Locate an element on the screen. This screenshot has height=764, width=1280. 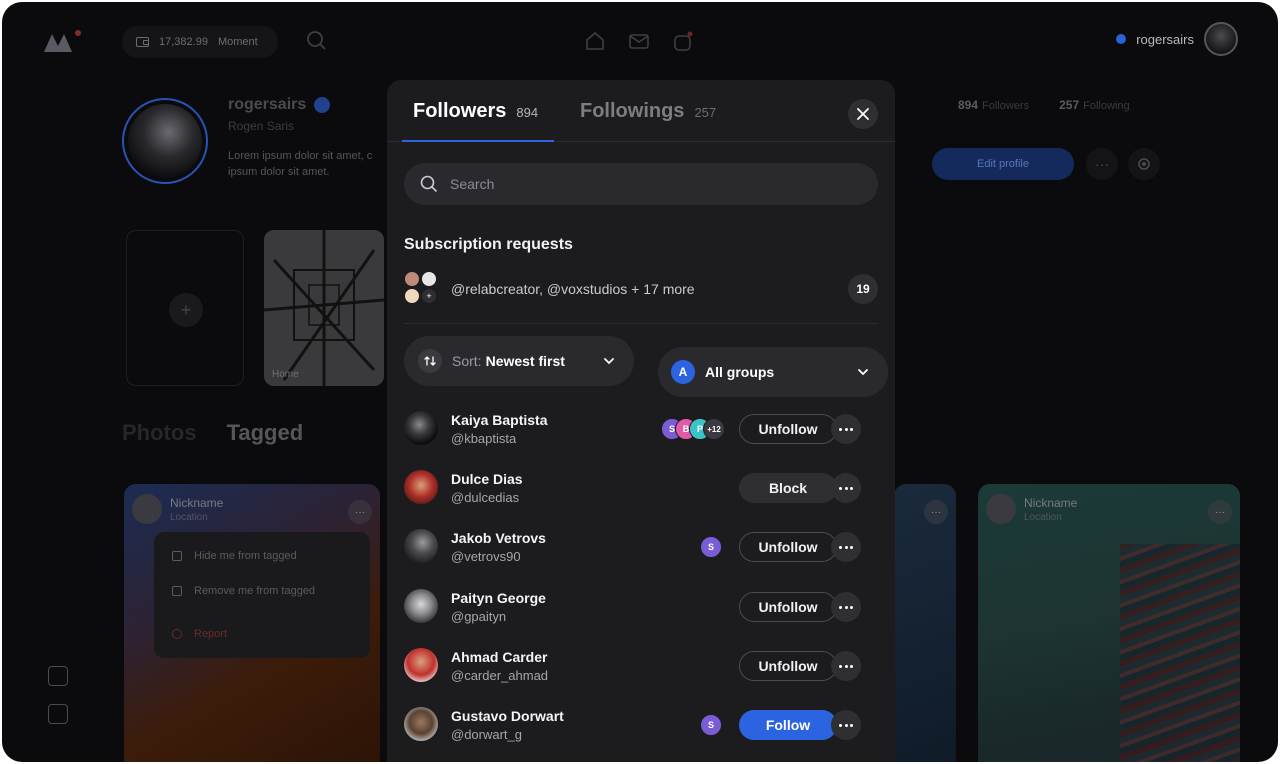
user-groups: S B P +12 is located at coordinates (693, 429).